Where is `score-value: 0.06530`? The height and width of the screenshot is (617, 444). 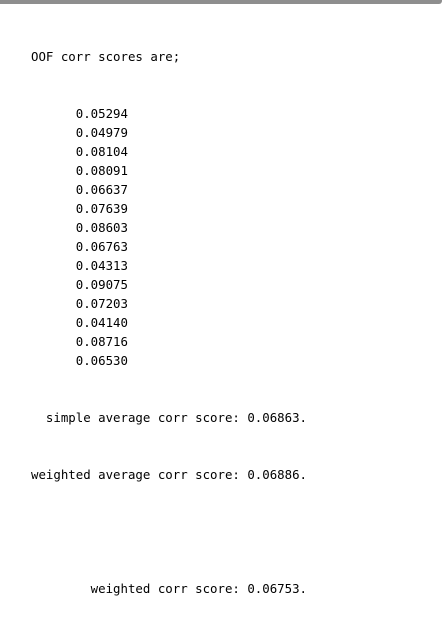
score-value: 0.06530 is located at coordinates (79, 360).